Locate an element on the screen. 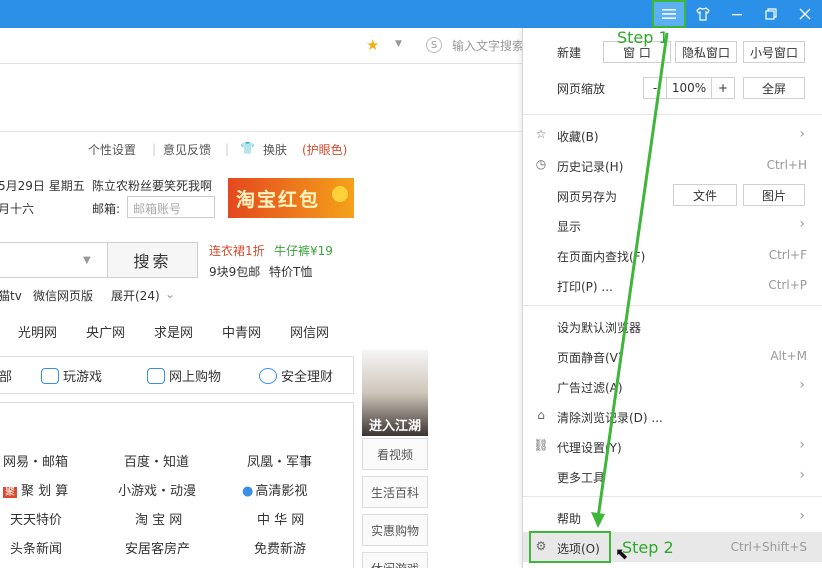  menu-item-mute: 页面静音(V) Alt+M is located at coordinates (672, 356).